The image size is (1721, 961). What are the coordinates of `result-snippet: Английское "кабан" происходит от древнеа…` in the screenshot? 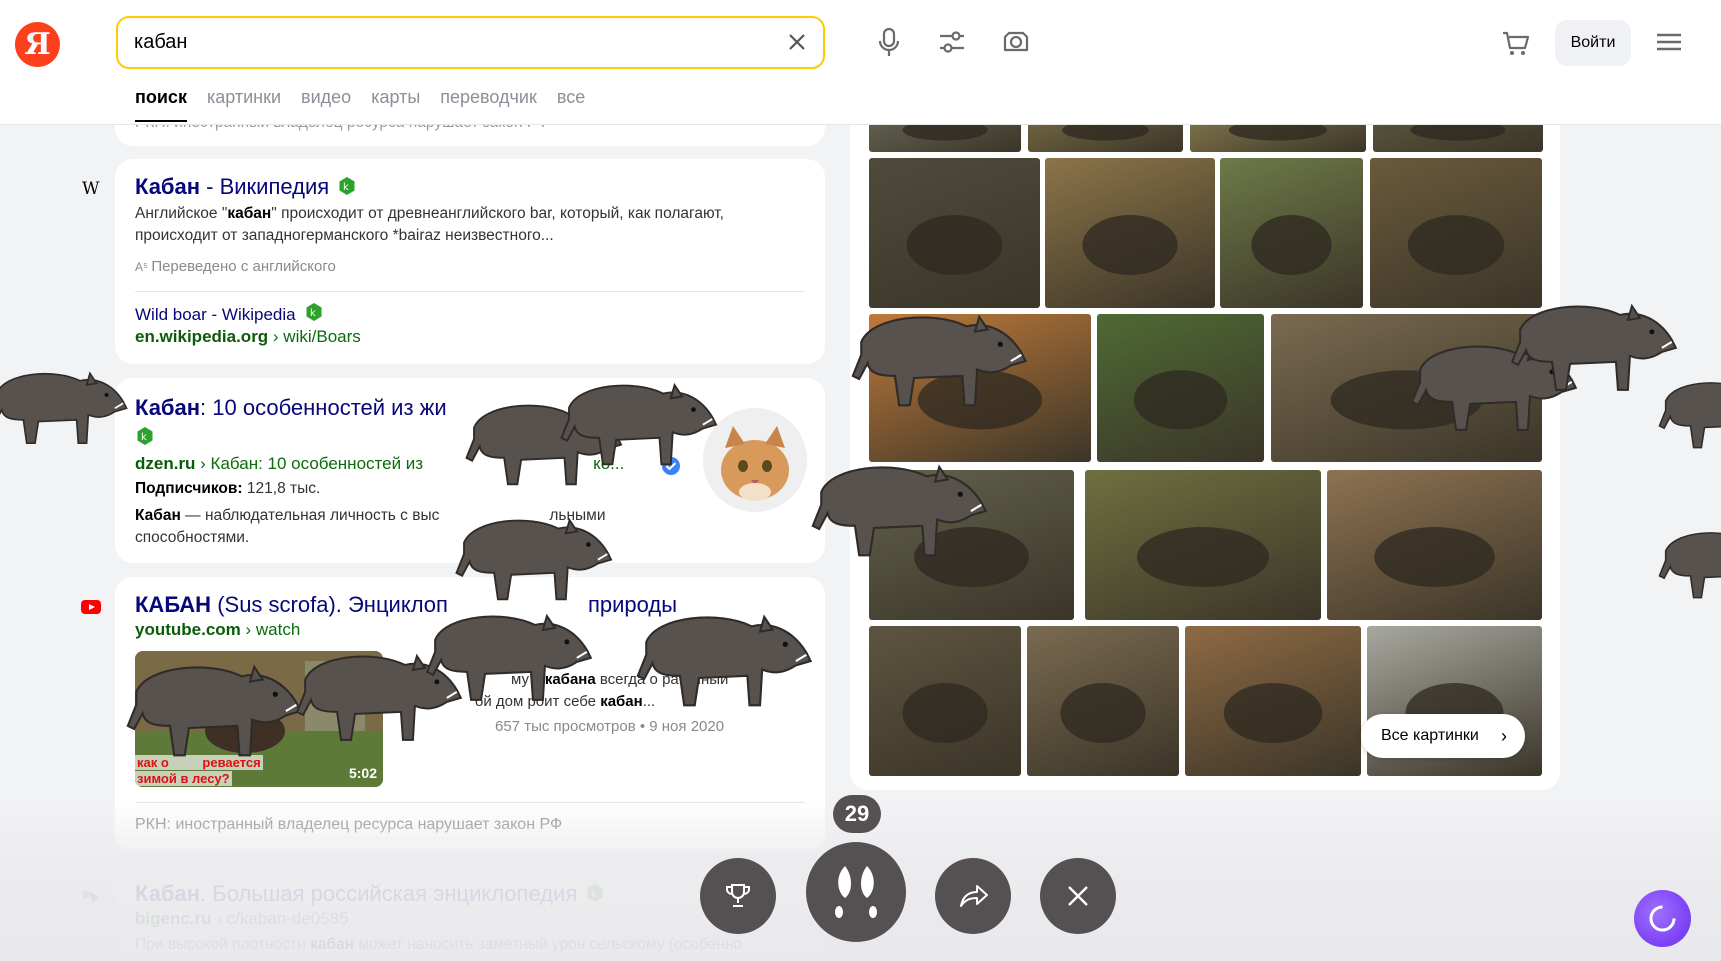 It's located at (429, 224).